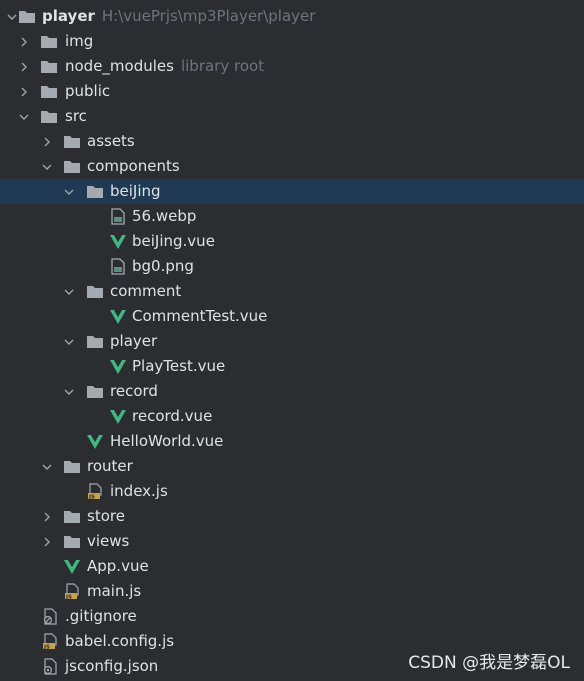 This screenshot has height=681, width=584. I want to click on tree-label: record.vue, so click(172, 416).